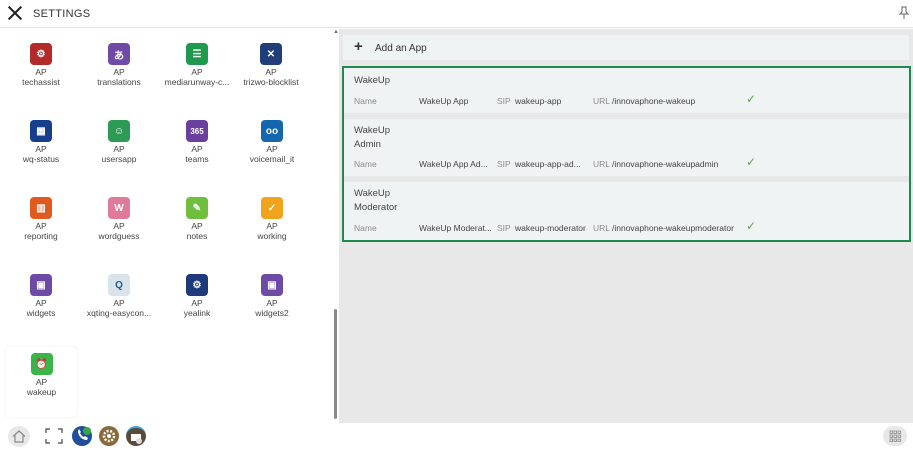  I want to click on app-tile-teams: 365 AP teams, so click(197, 155).